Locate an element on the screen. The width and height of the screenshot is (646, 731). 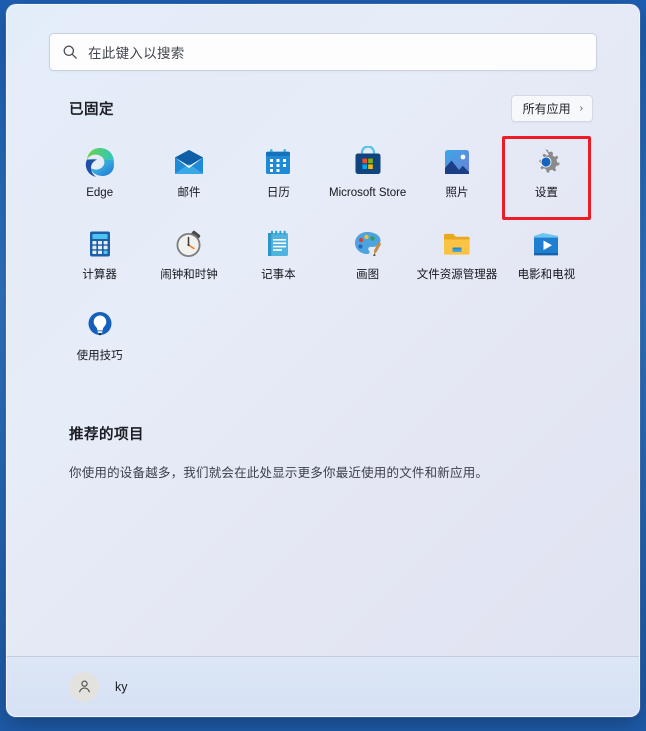
app-tile-calendar: 日历 is located at coordinates (278, 172).